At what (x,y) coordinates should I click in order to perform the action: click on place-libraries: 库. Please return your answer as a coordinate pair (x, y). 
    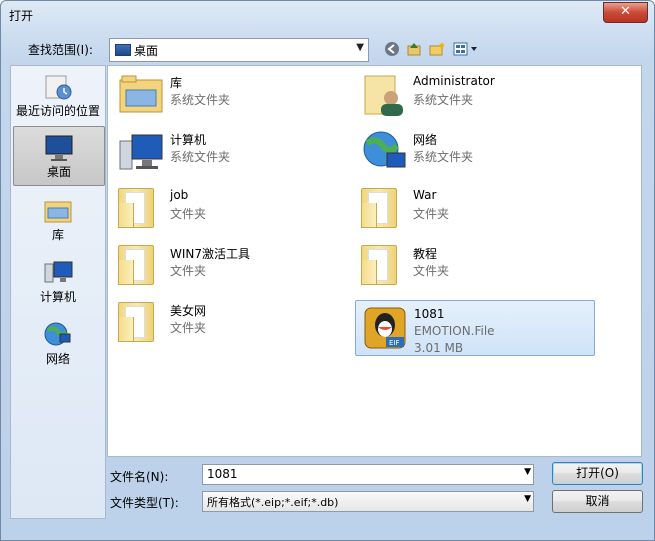
    Looking at the image, I should click on (58, 222).